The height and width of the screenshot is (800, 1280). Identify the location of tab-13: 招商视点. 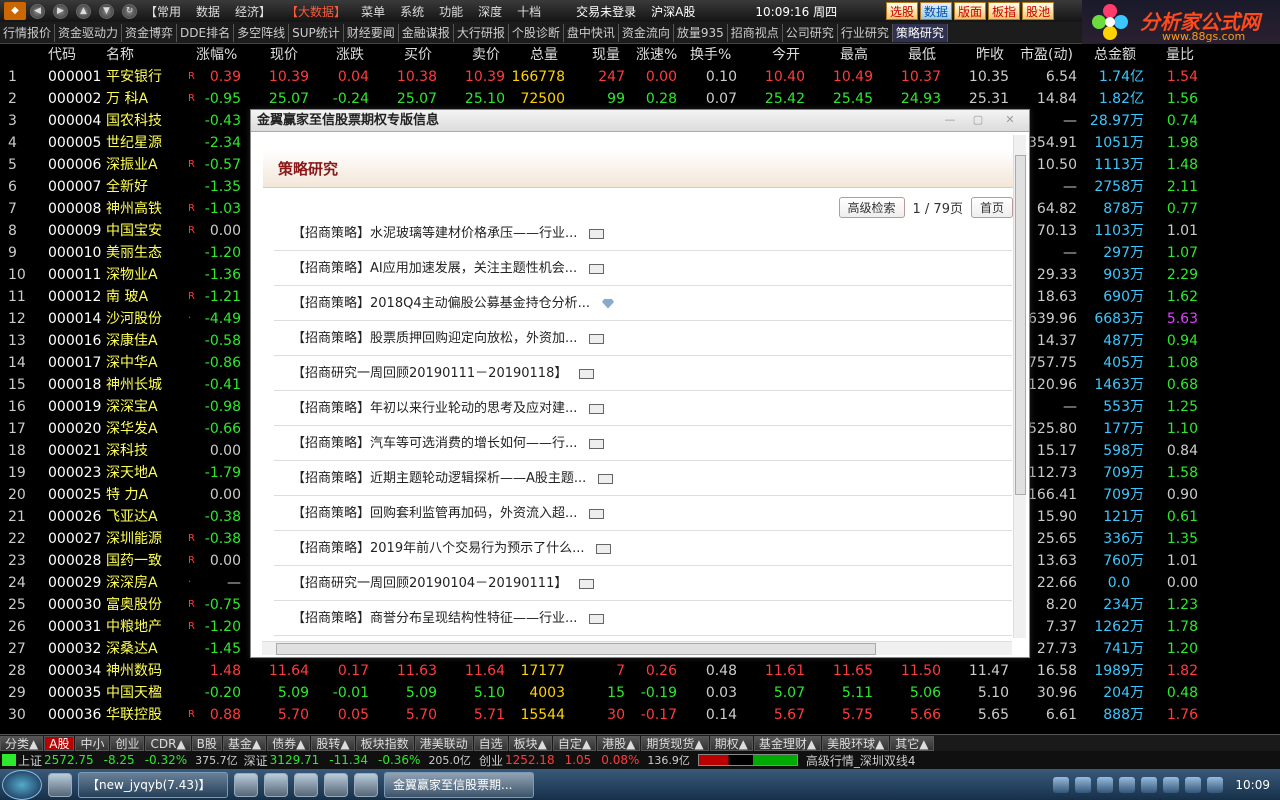
(755, 32).